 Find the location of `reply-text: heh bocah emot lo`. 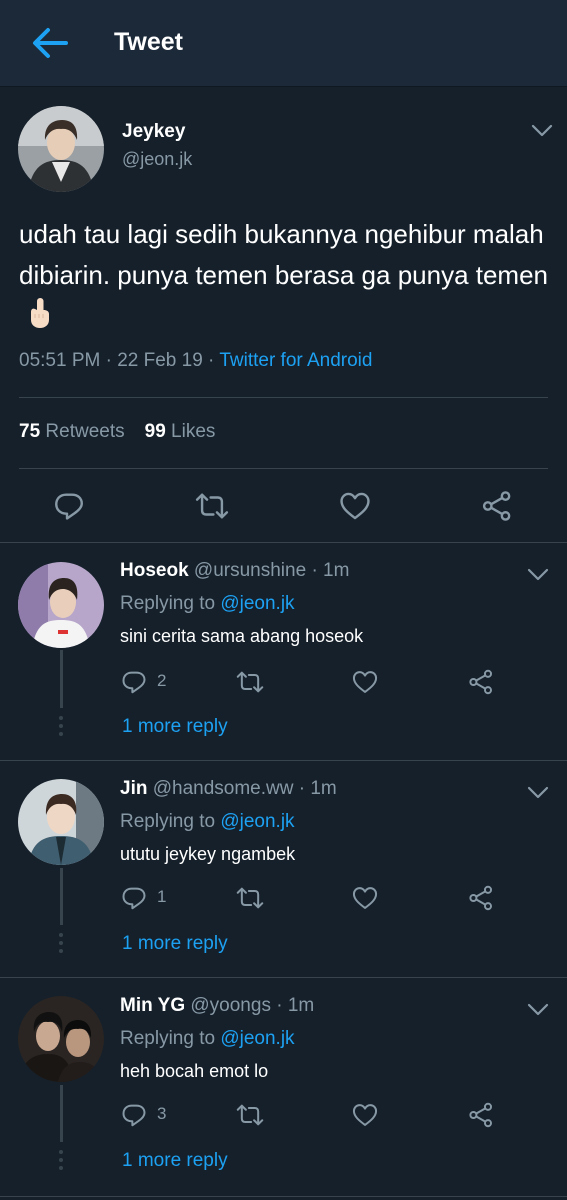

reply-text: heh bocah emot lo is located at coordinates (194, 1071).